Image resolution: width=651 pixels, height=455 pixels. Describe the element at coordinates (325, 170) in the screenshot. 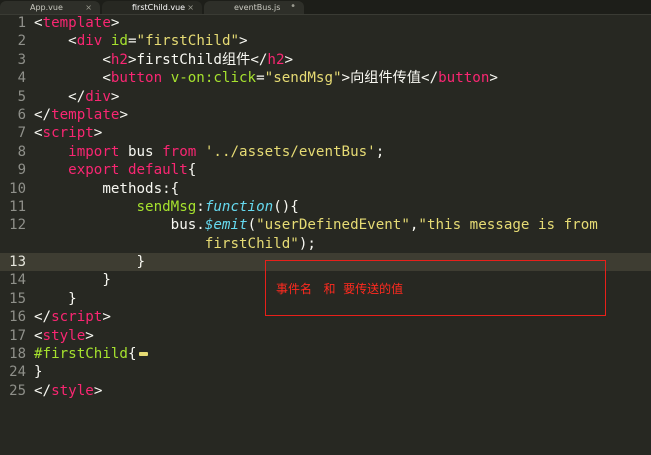

I see `code-line: 9 export default{` at that location.